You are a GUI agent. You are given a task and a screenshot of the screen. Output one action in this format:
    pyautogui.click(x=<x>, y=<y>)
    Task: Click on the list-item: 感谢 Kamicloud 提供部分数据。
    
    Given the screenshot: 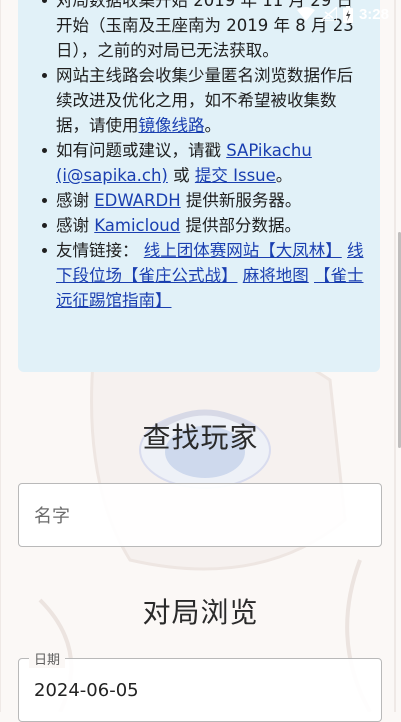 What is the action you would take?
    pyautogui.click(x=204, y=225)
    